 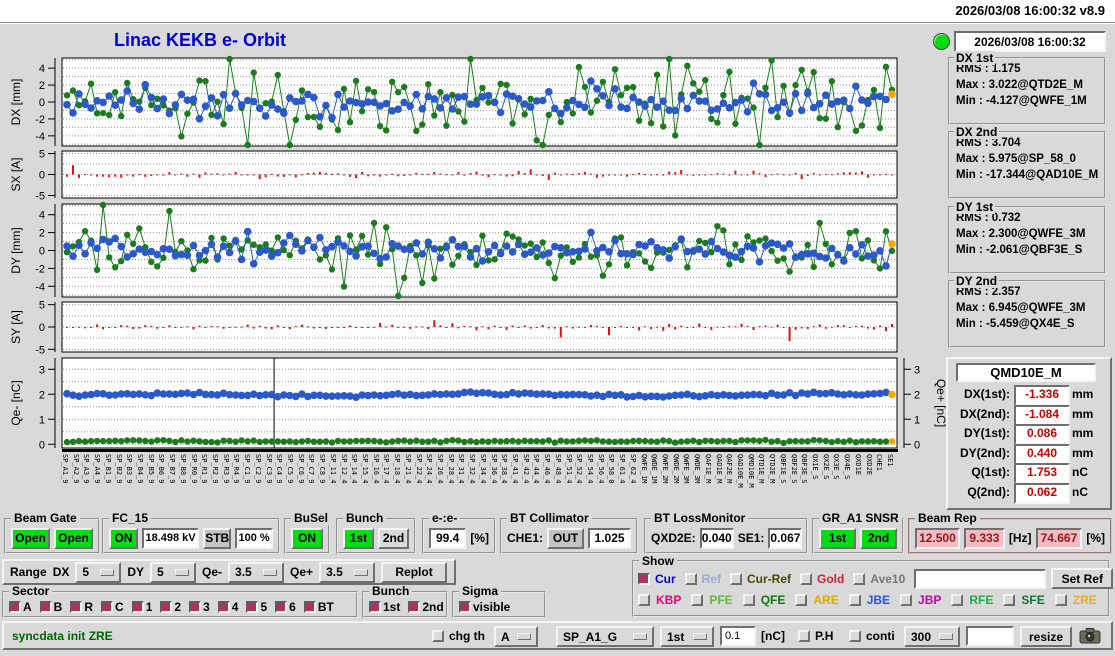 I want to click on beam-gate-open2-button: Open, so click(x=73, y=538).